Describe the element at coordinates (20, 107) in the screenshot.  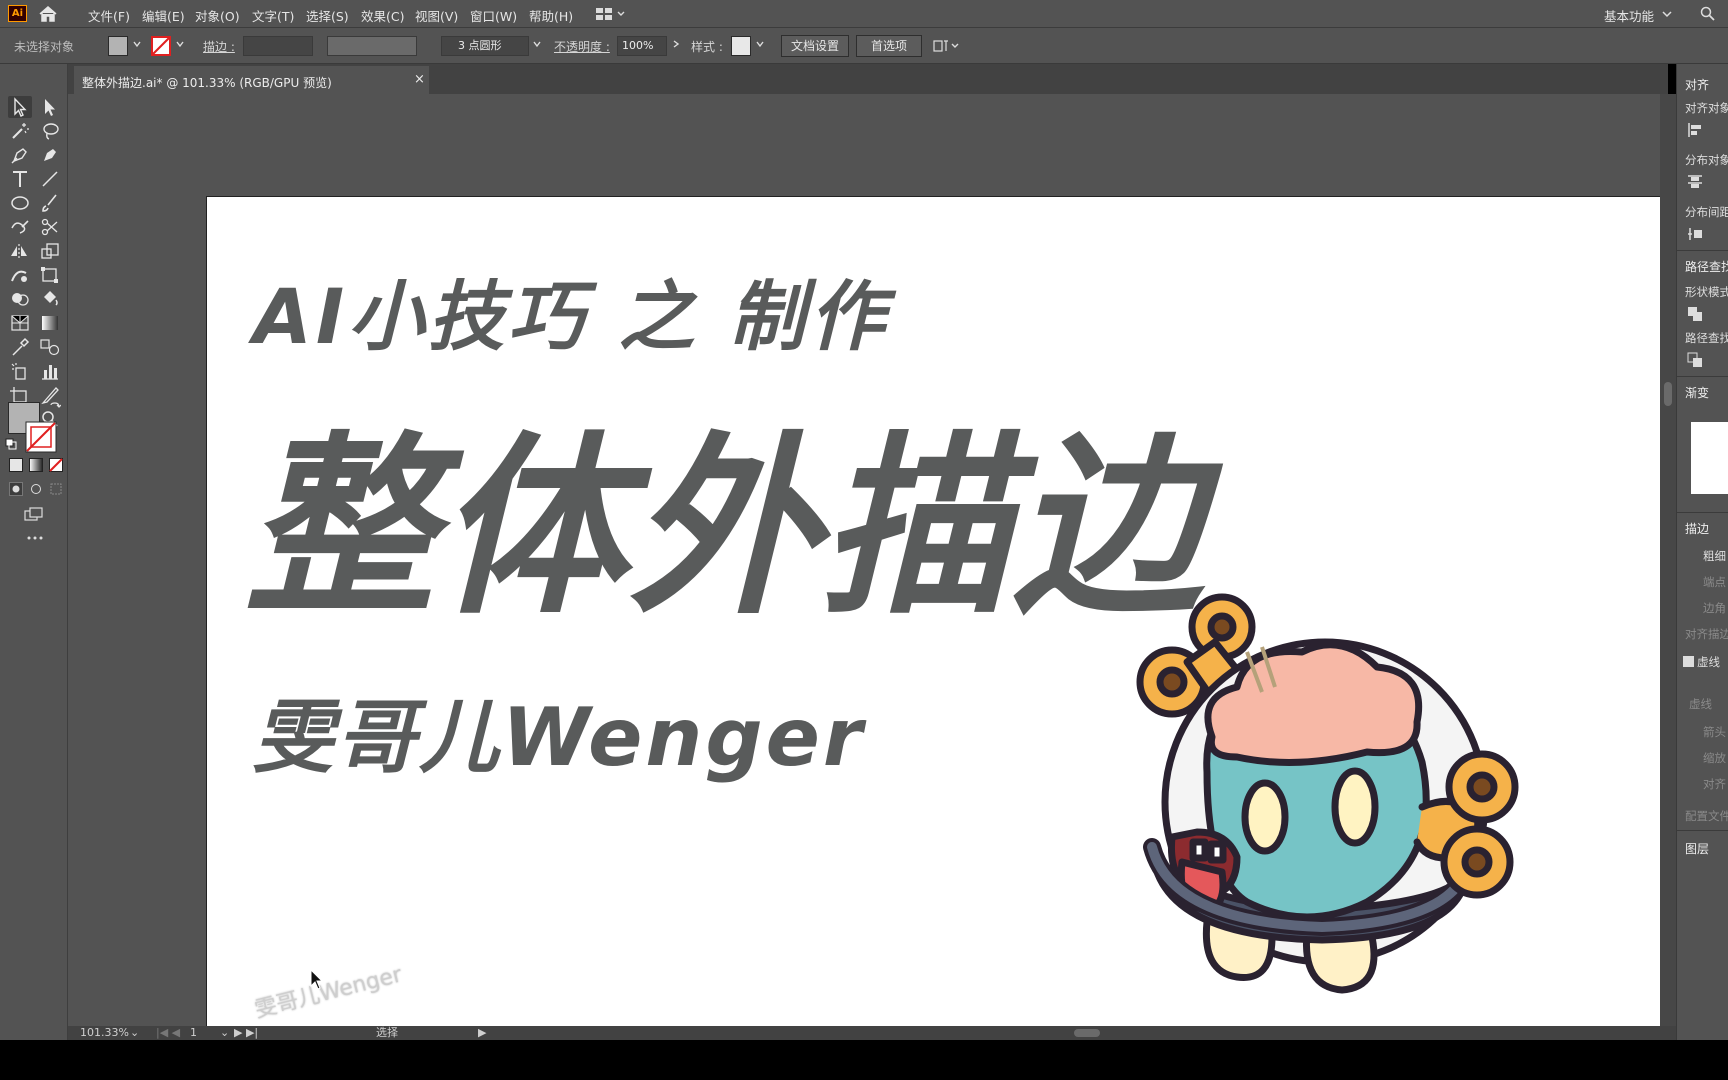
I see `selection-tool` at that location.